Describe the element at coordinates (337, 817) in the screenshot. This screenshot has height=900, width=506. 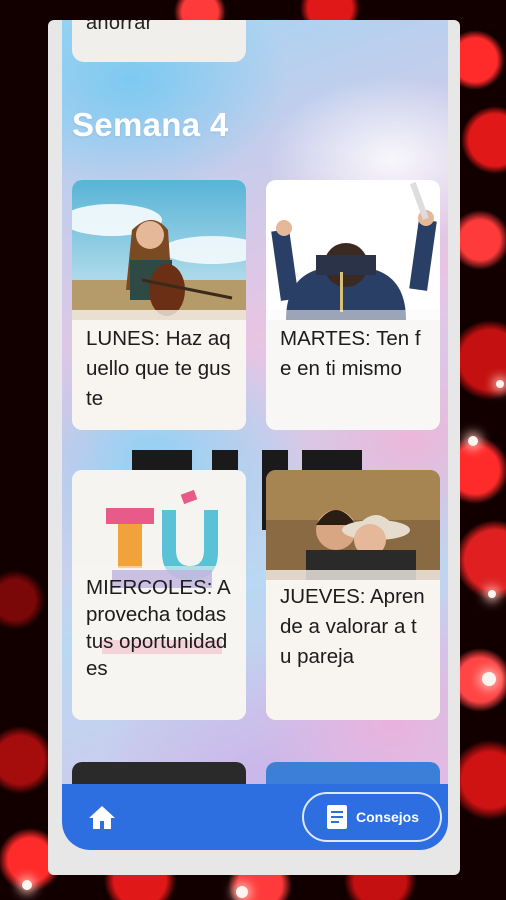
I see `book-icon` at that location.